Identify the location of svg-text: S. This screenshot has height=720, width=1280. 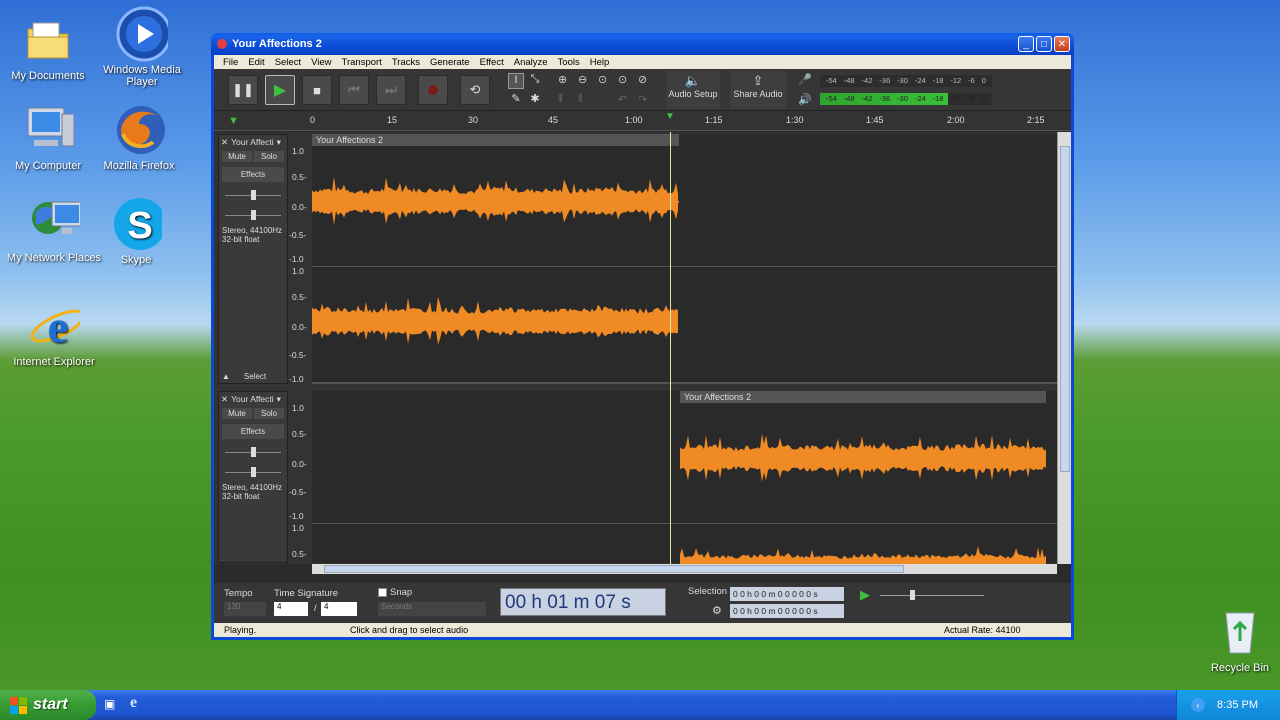
(139, 226).